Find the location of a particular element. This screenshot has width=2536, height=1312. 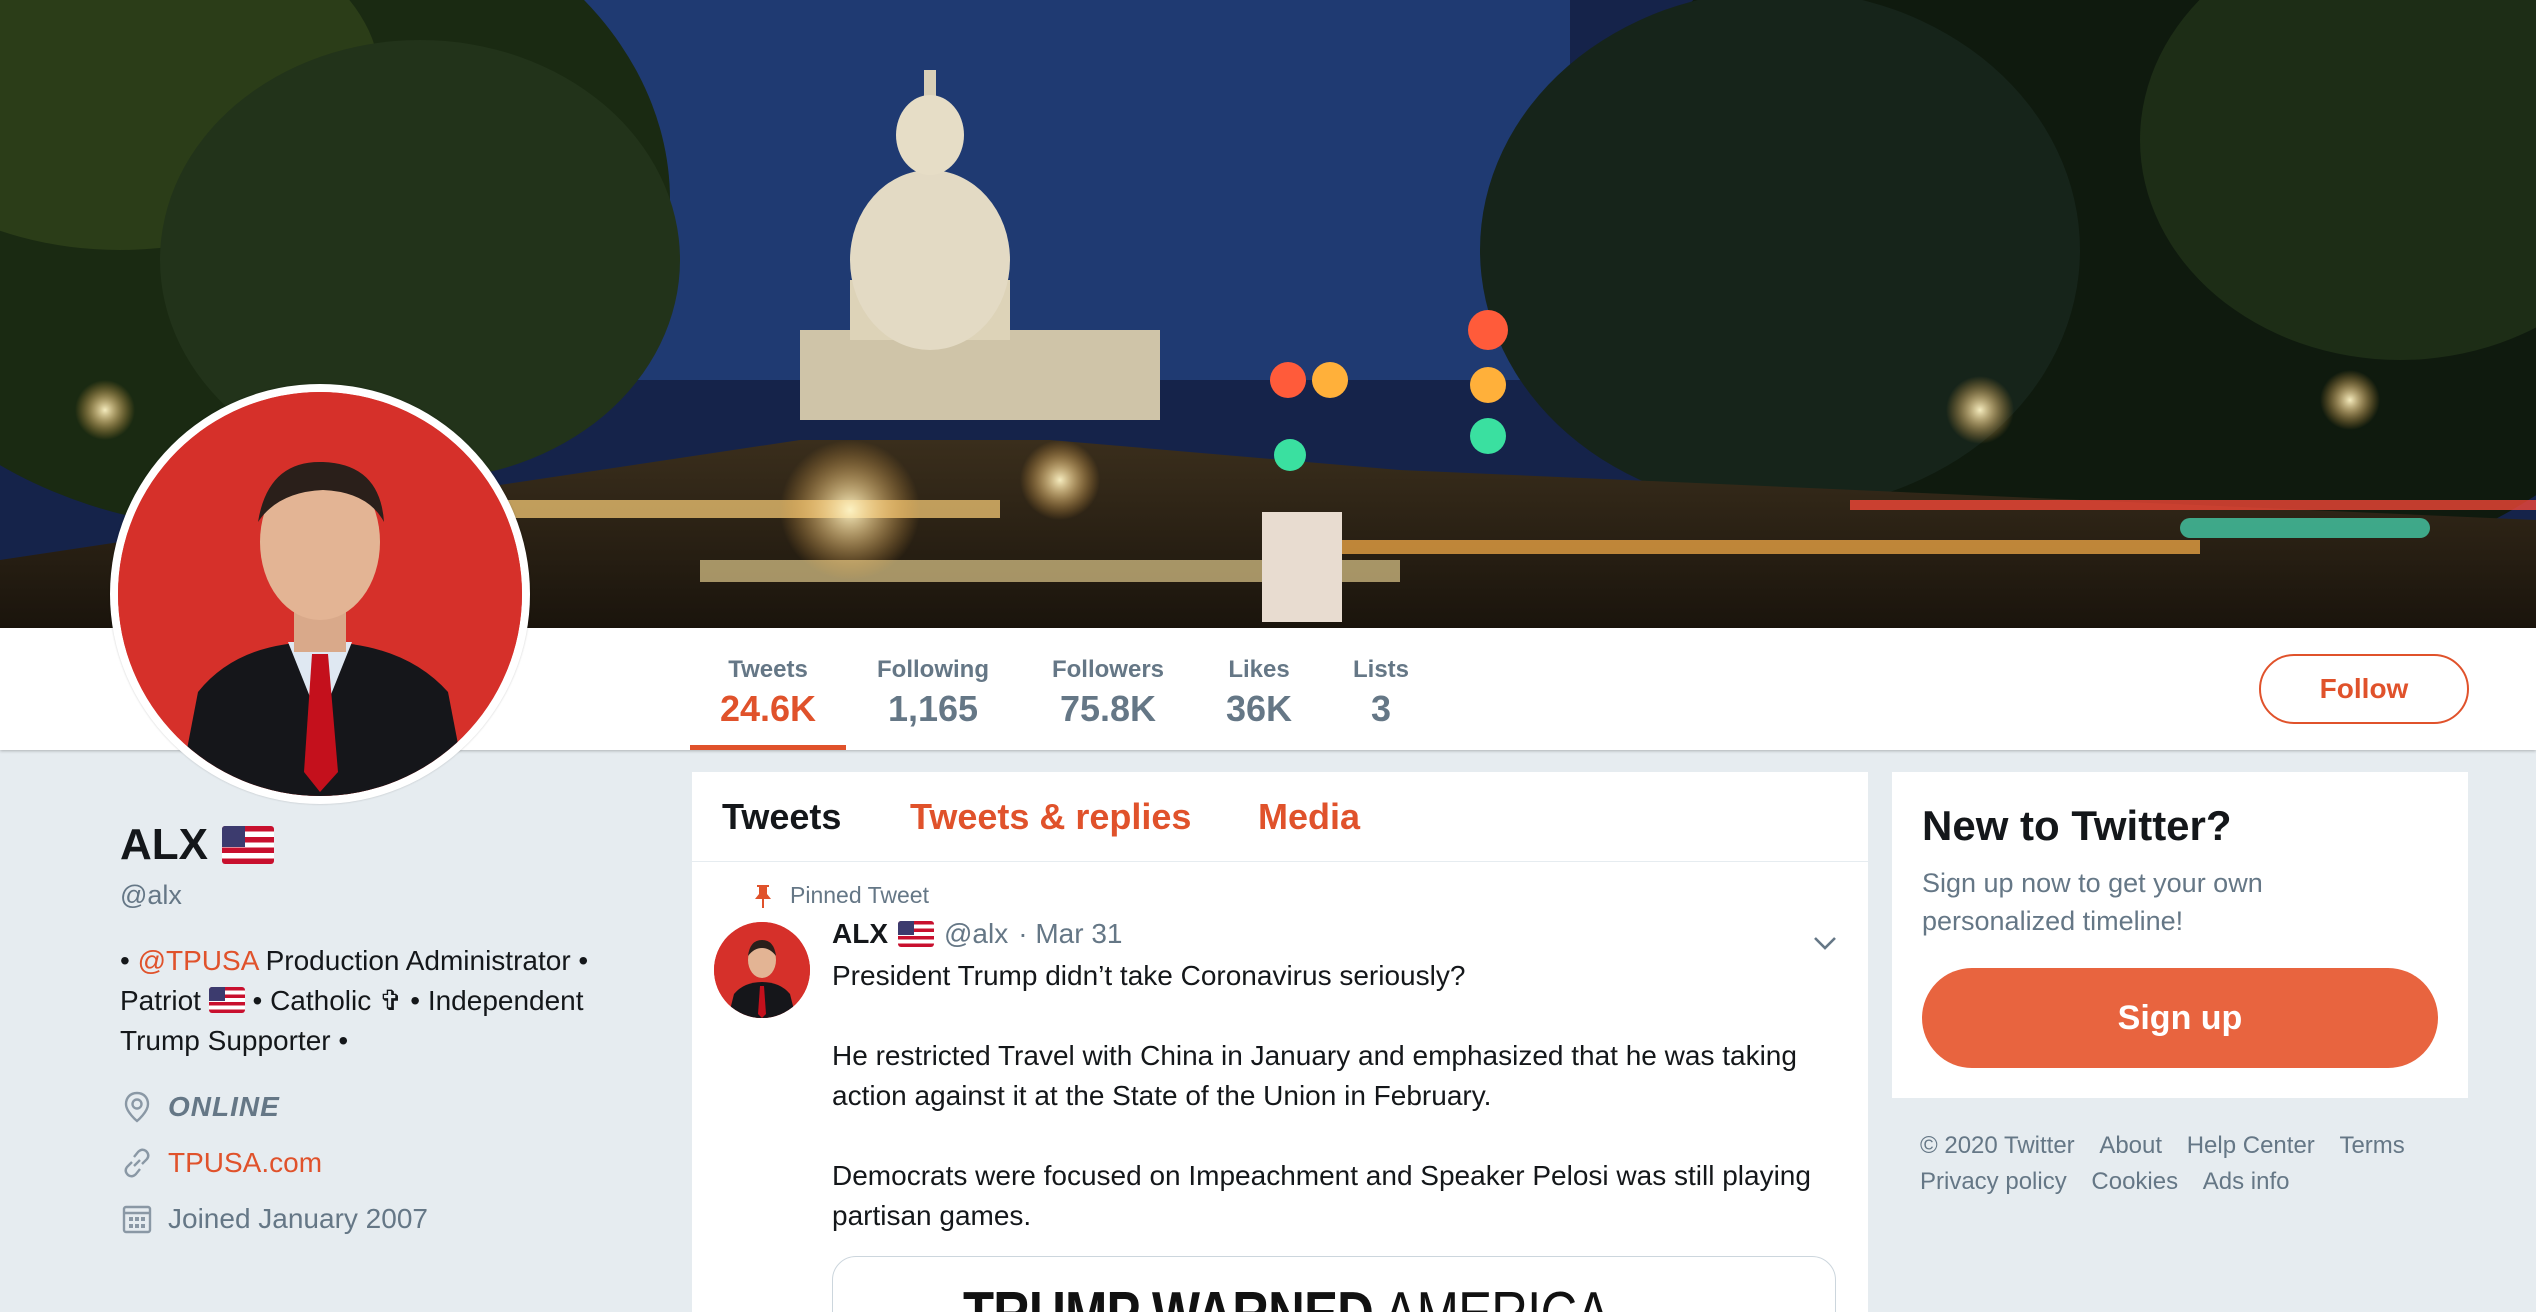

location-text: ONLINE is located at coordinates (224, 1106).